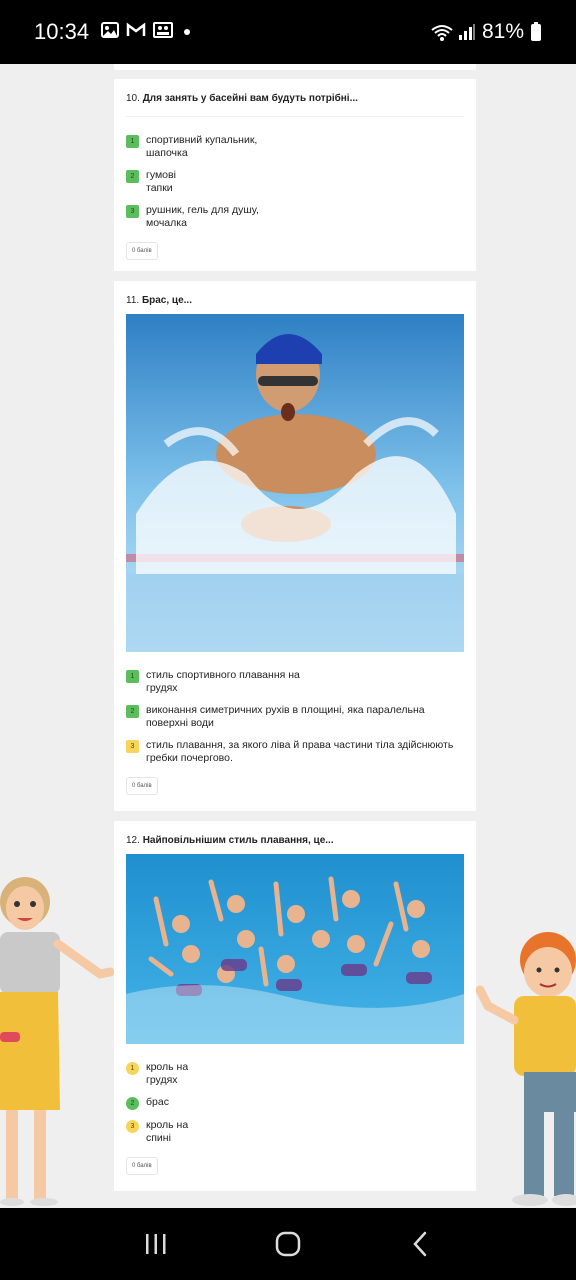 Image resolution: width=576 pixels, height=1280 pixels. Describe the element at coordinates (161, 181) in the screenshot. I see `answer-text: гумові тапки` at that location.